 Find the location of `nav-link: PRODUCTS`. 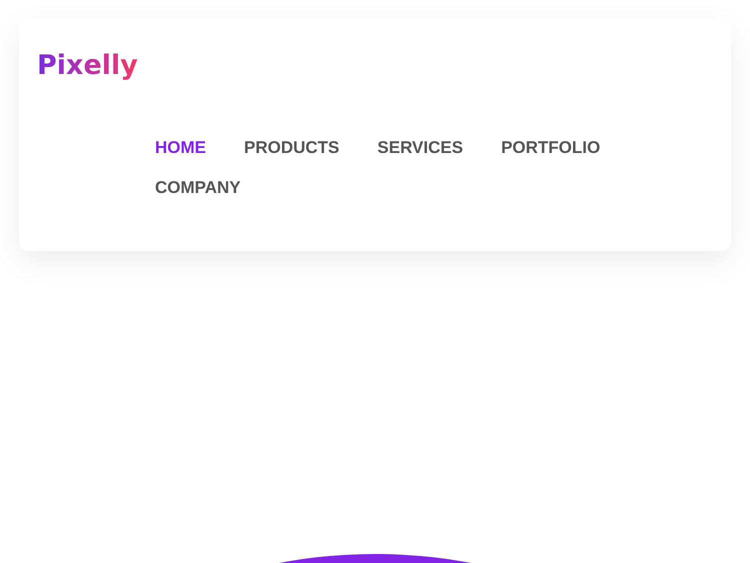

nav-link: PRODUCTS is located at coordinates (292, 148).